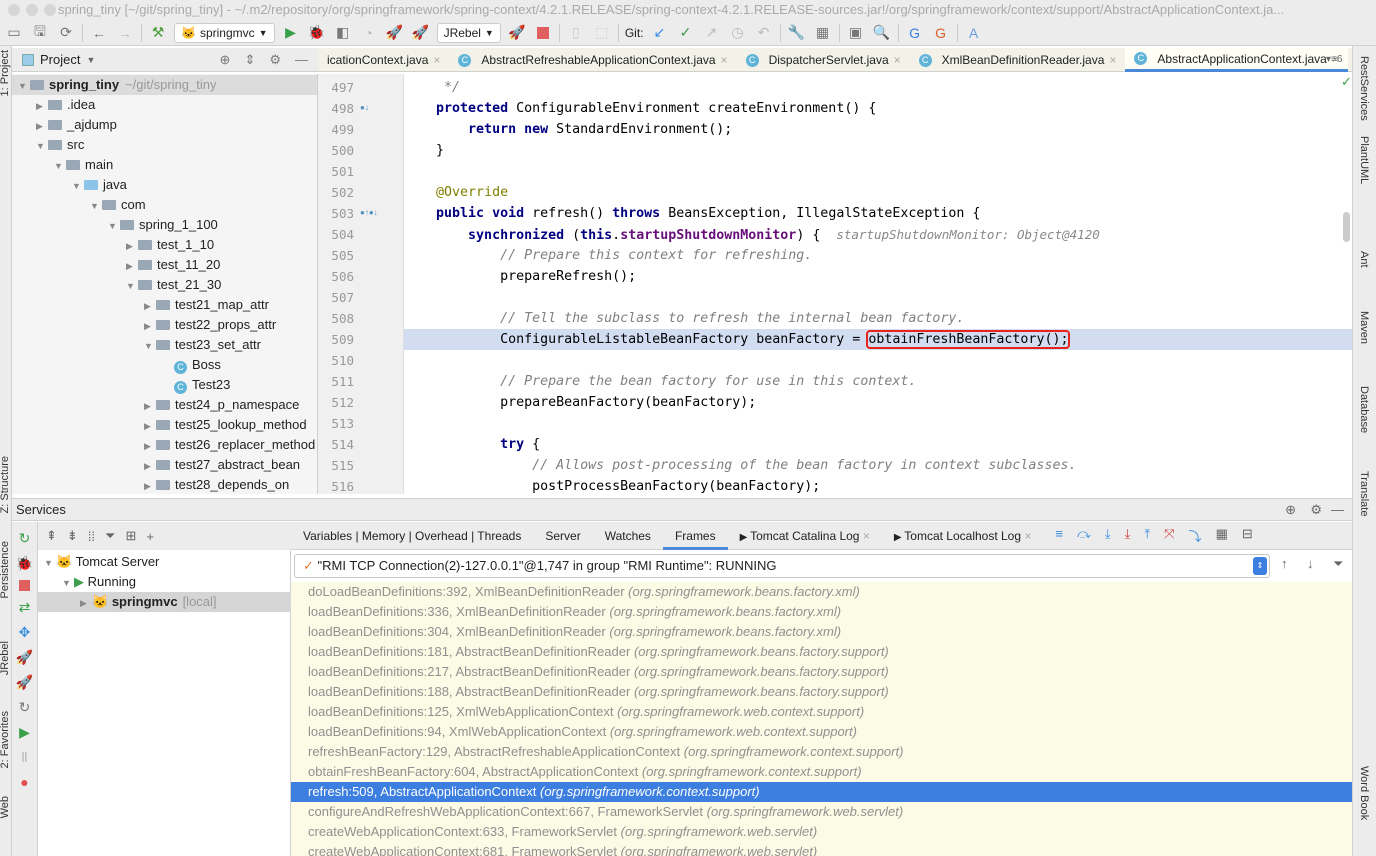 This screenshot has height=856, width=1376. What do you see at coordinates (5, 807) in the screenshot?
I see `tool-web: Web` at bounding box center [5, 807].